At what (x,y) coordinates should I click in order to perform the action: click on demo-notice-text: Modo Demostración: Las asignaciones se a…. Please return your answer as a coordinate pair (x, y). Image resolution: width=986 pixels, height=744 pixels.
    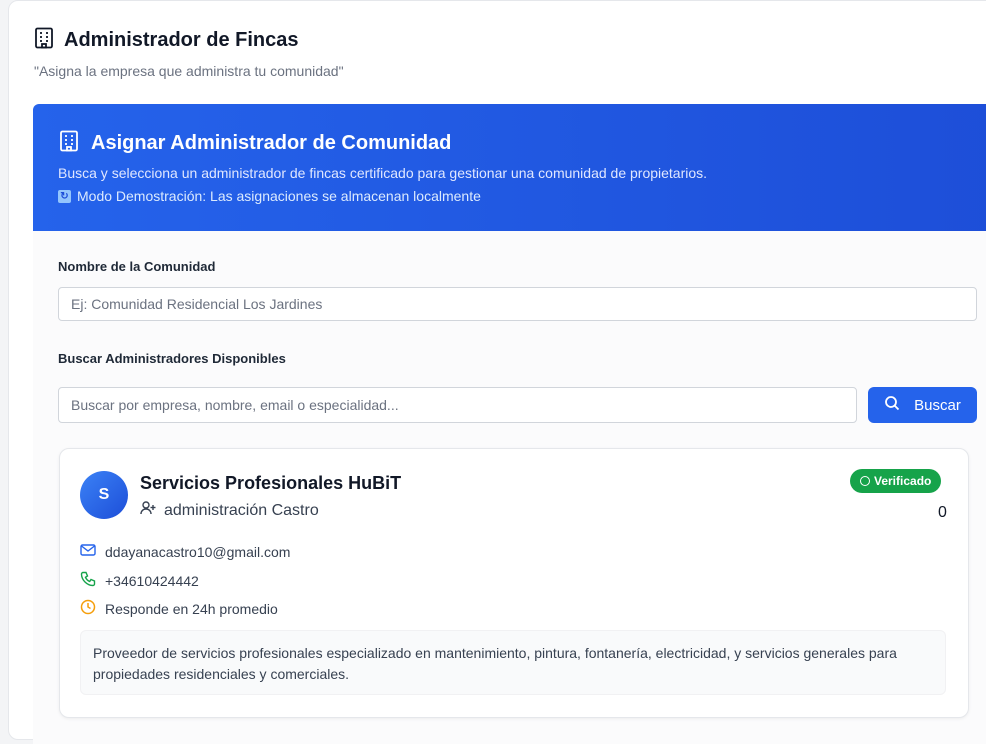
    Looking at the image, I should click on (279, 196).